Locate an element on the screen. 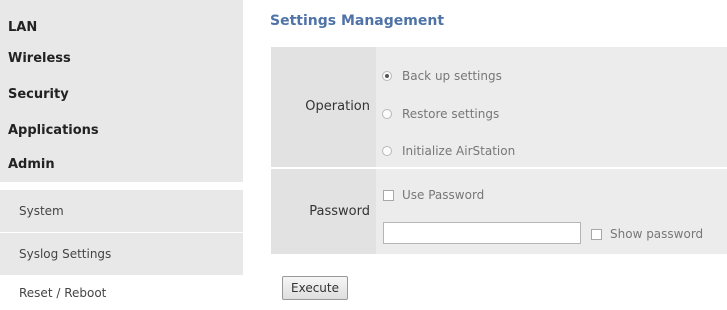 The image size is (727, 310). sidebar-item-label: Applications is located at coordinates (53, 130).